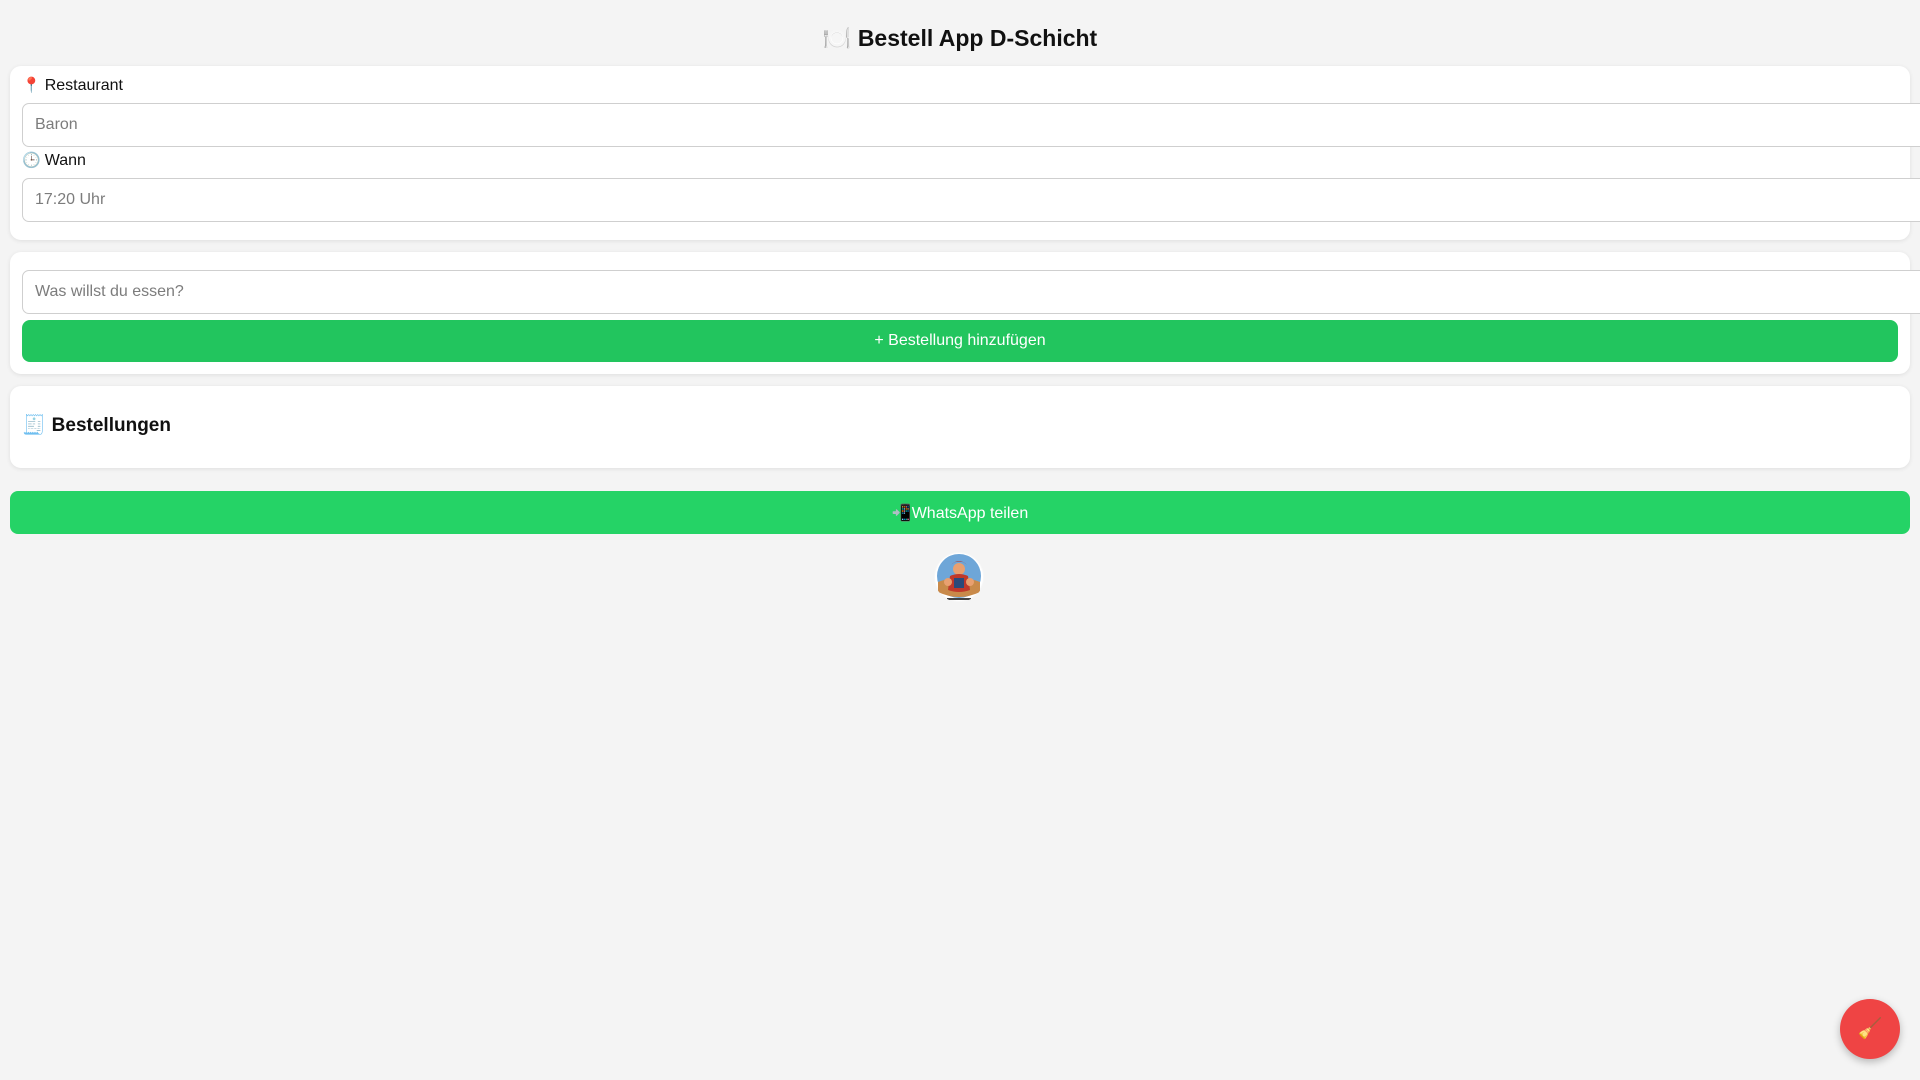  Describe the element at coordinates (901, 513) in the screenshot. I see `phone-arrow-icon: 📲` at that location.